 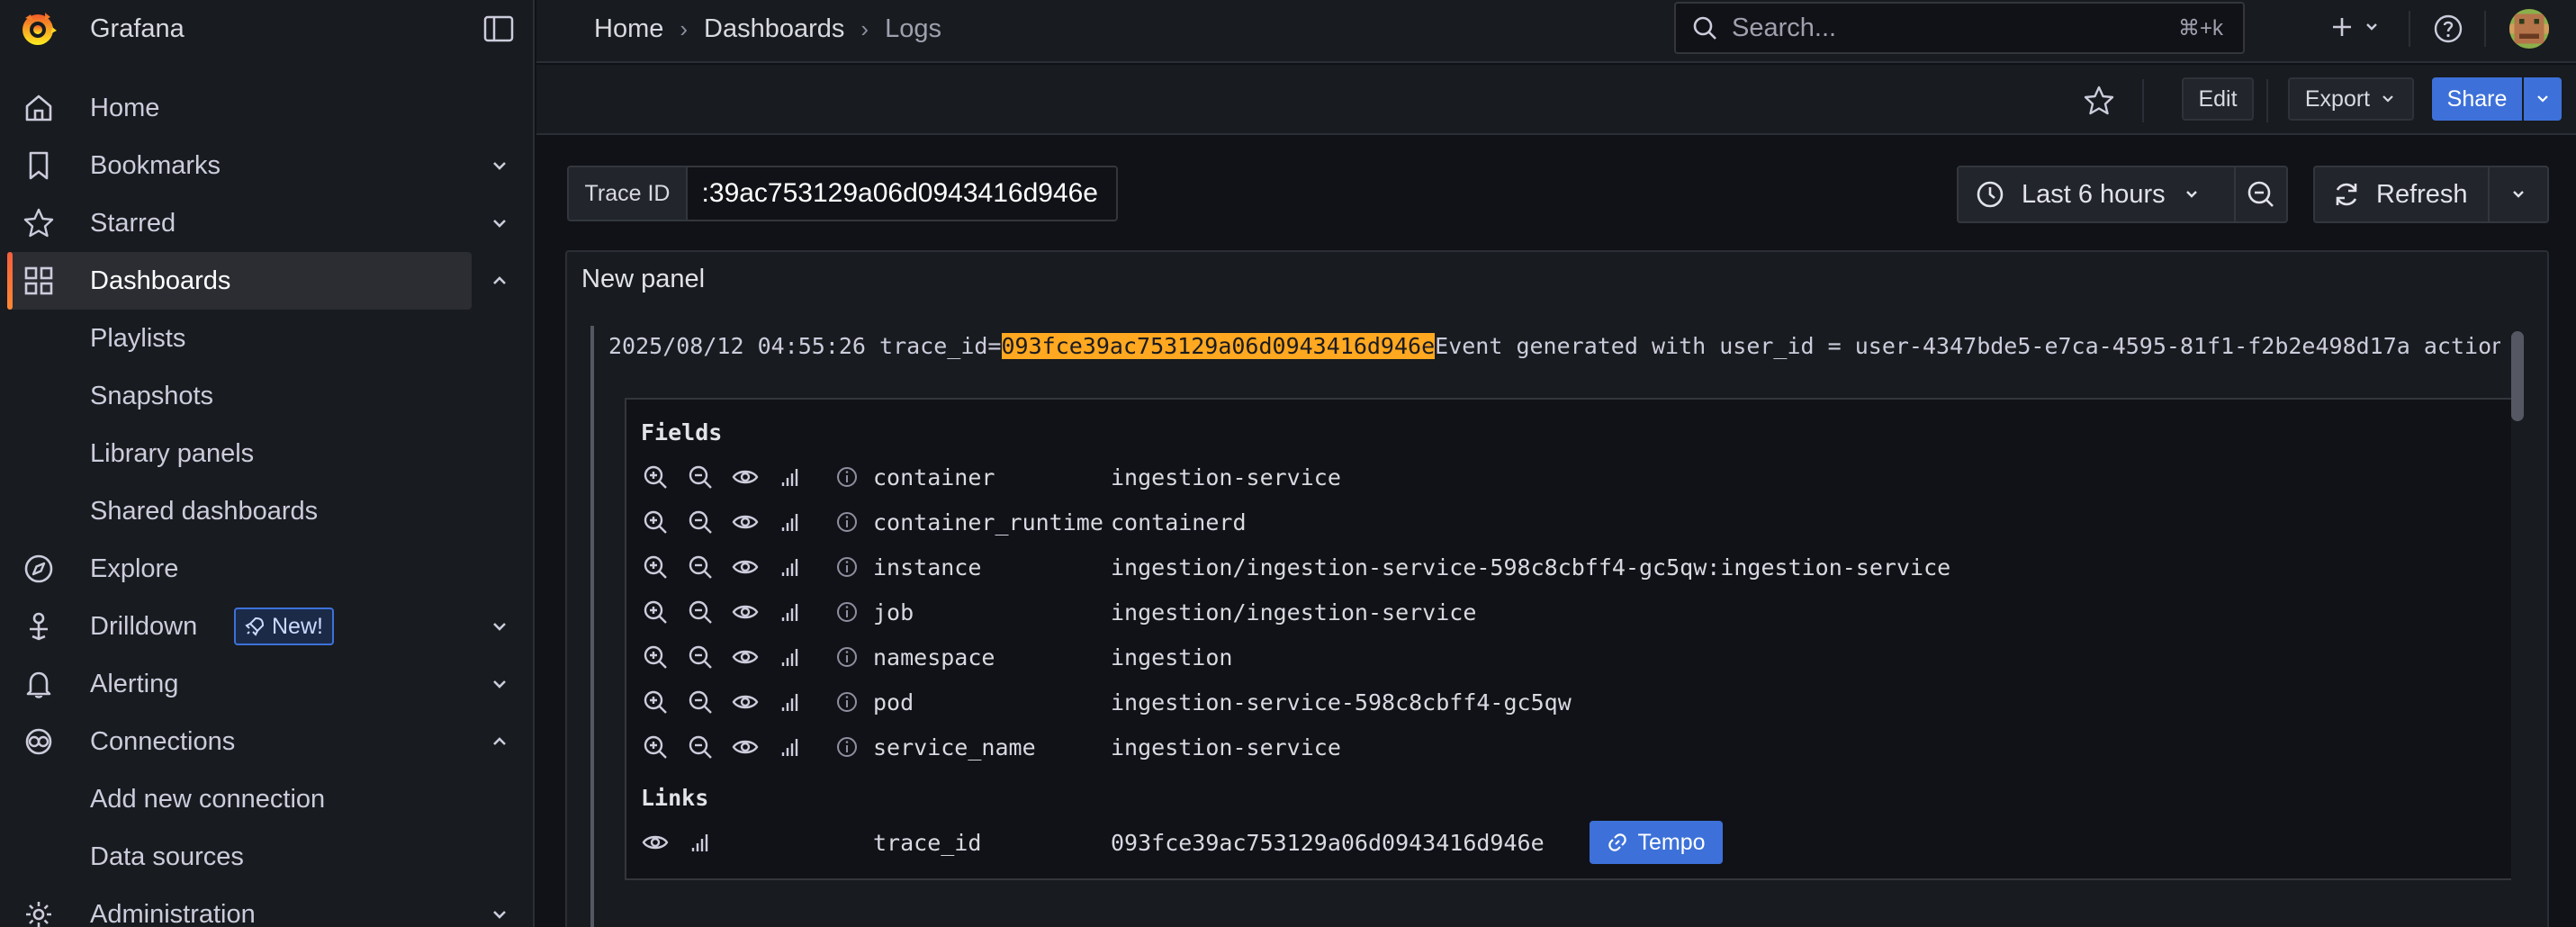 What do you see at coordinates (1671, 842) in the screenshot?
I see `tempo-link-label: Tempo` at bounding box center [1671, 842].